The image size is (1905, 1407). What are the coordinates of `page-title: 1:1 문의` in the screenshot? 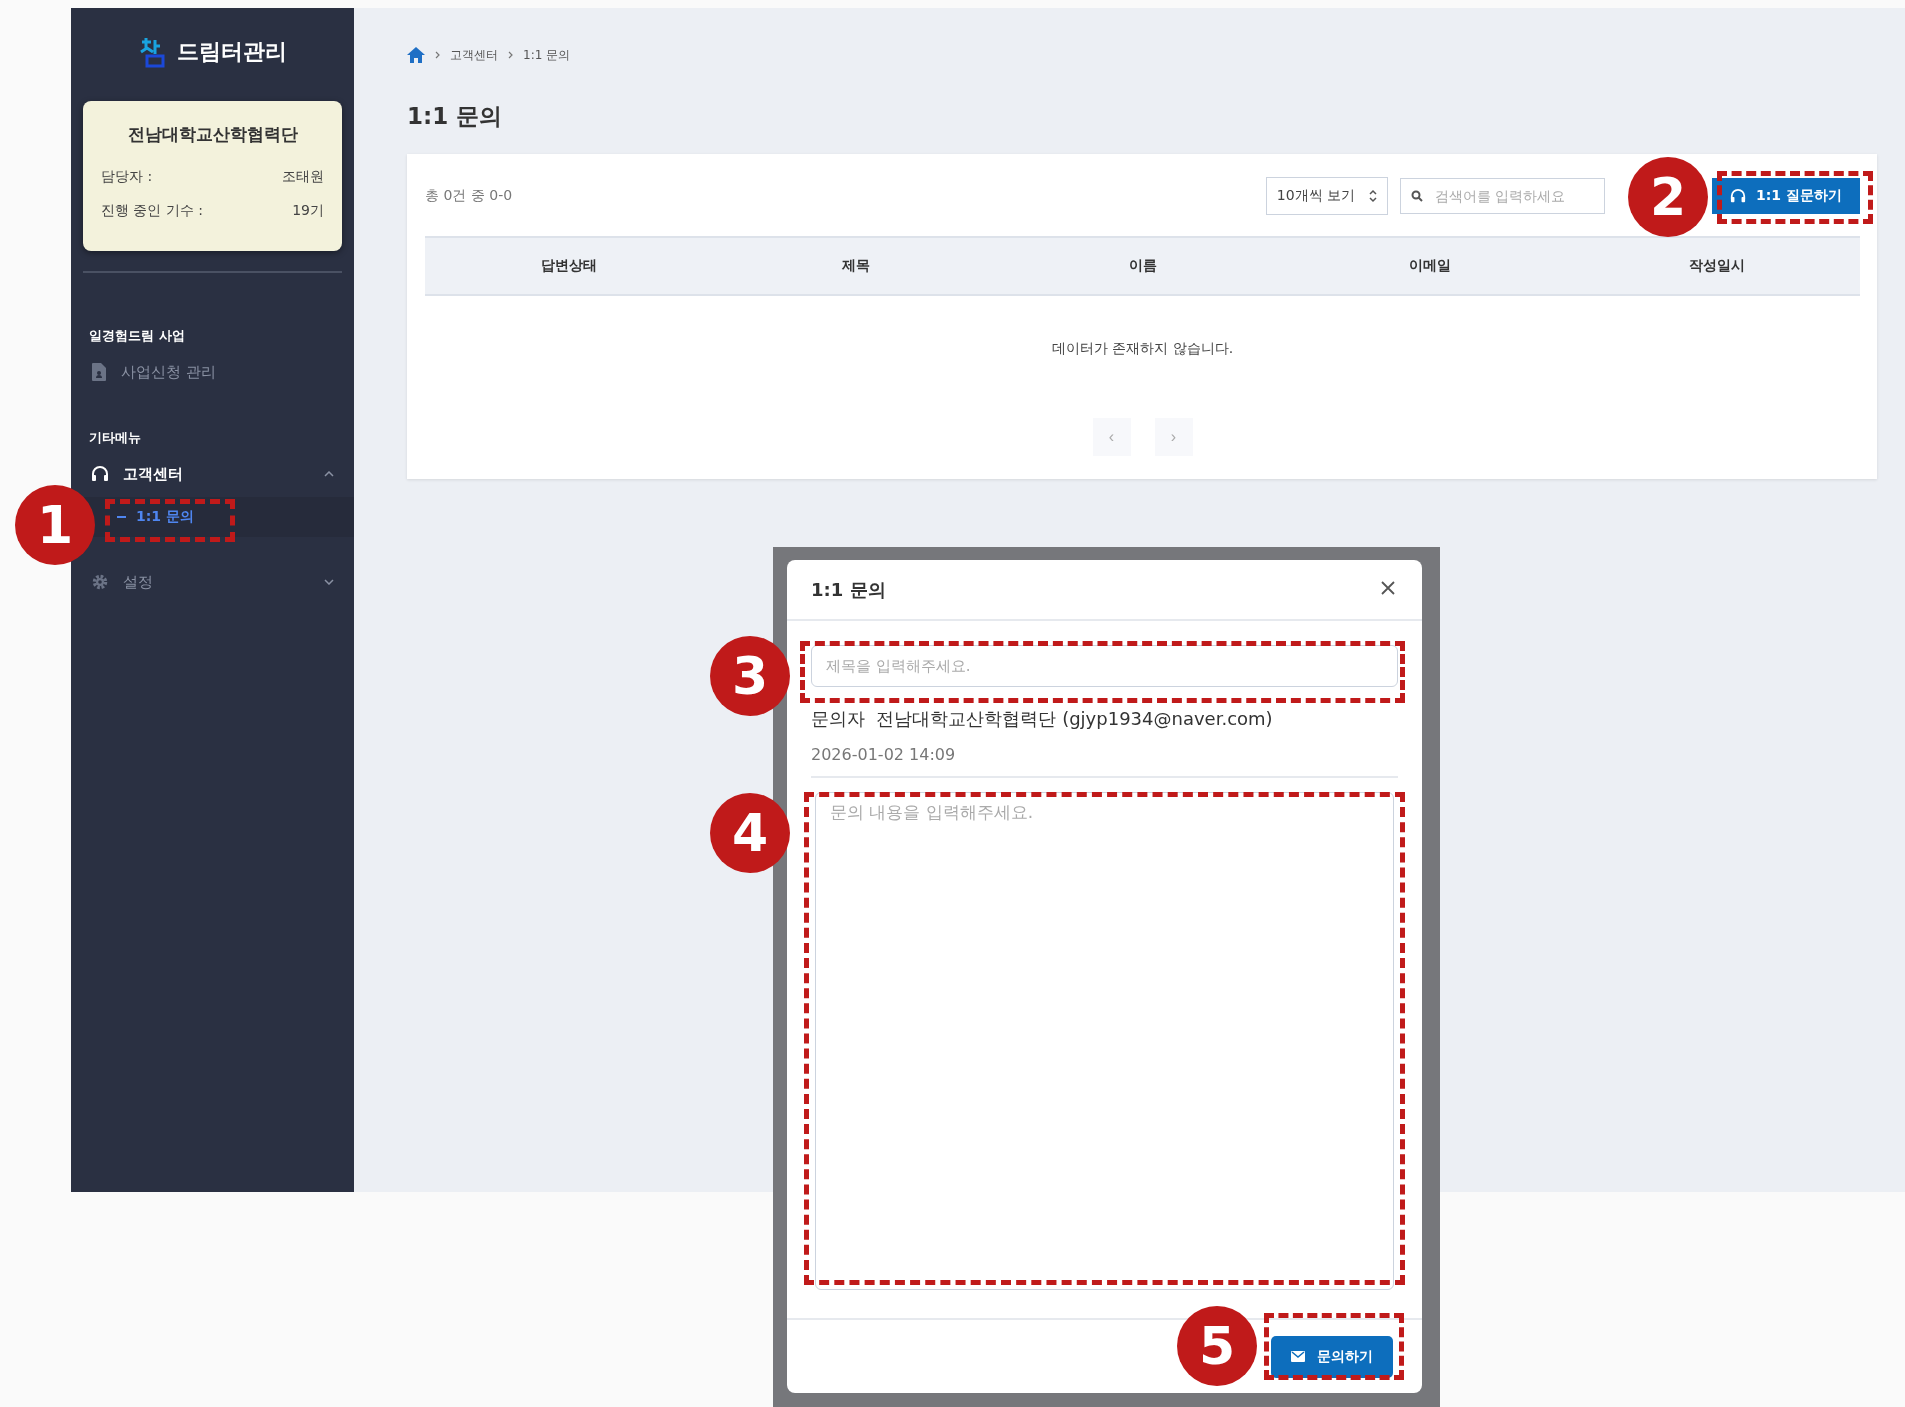 It's located at (455, 116).